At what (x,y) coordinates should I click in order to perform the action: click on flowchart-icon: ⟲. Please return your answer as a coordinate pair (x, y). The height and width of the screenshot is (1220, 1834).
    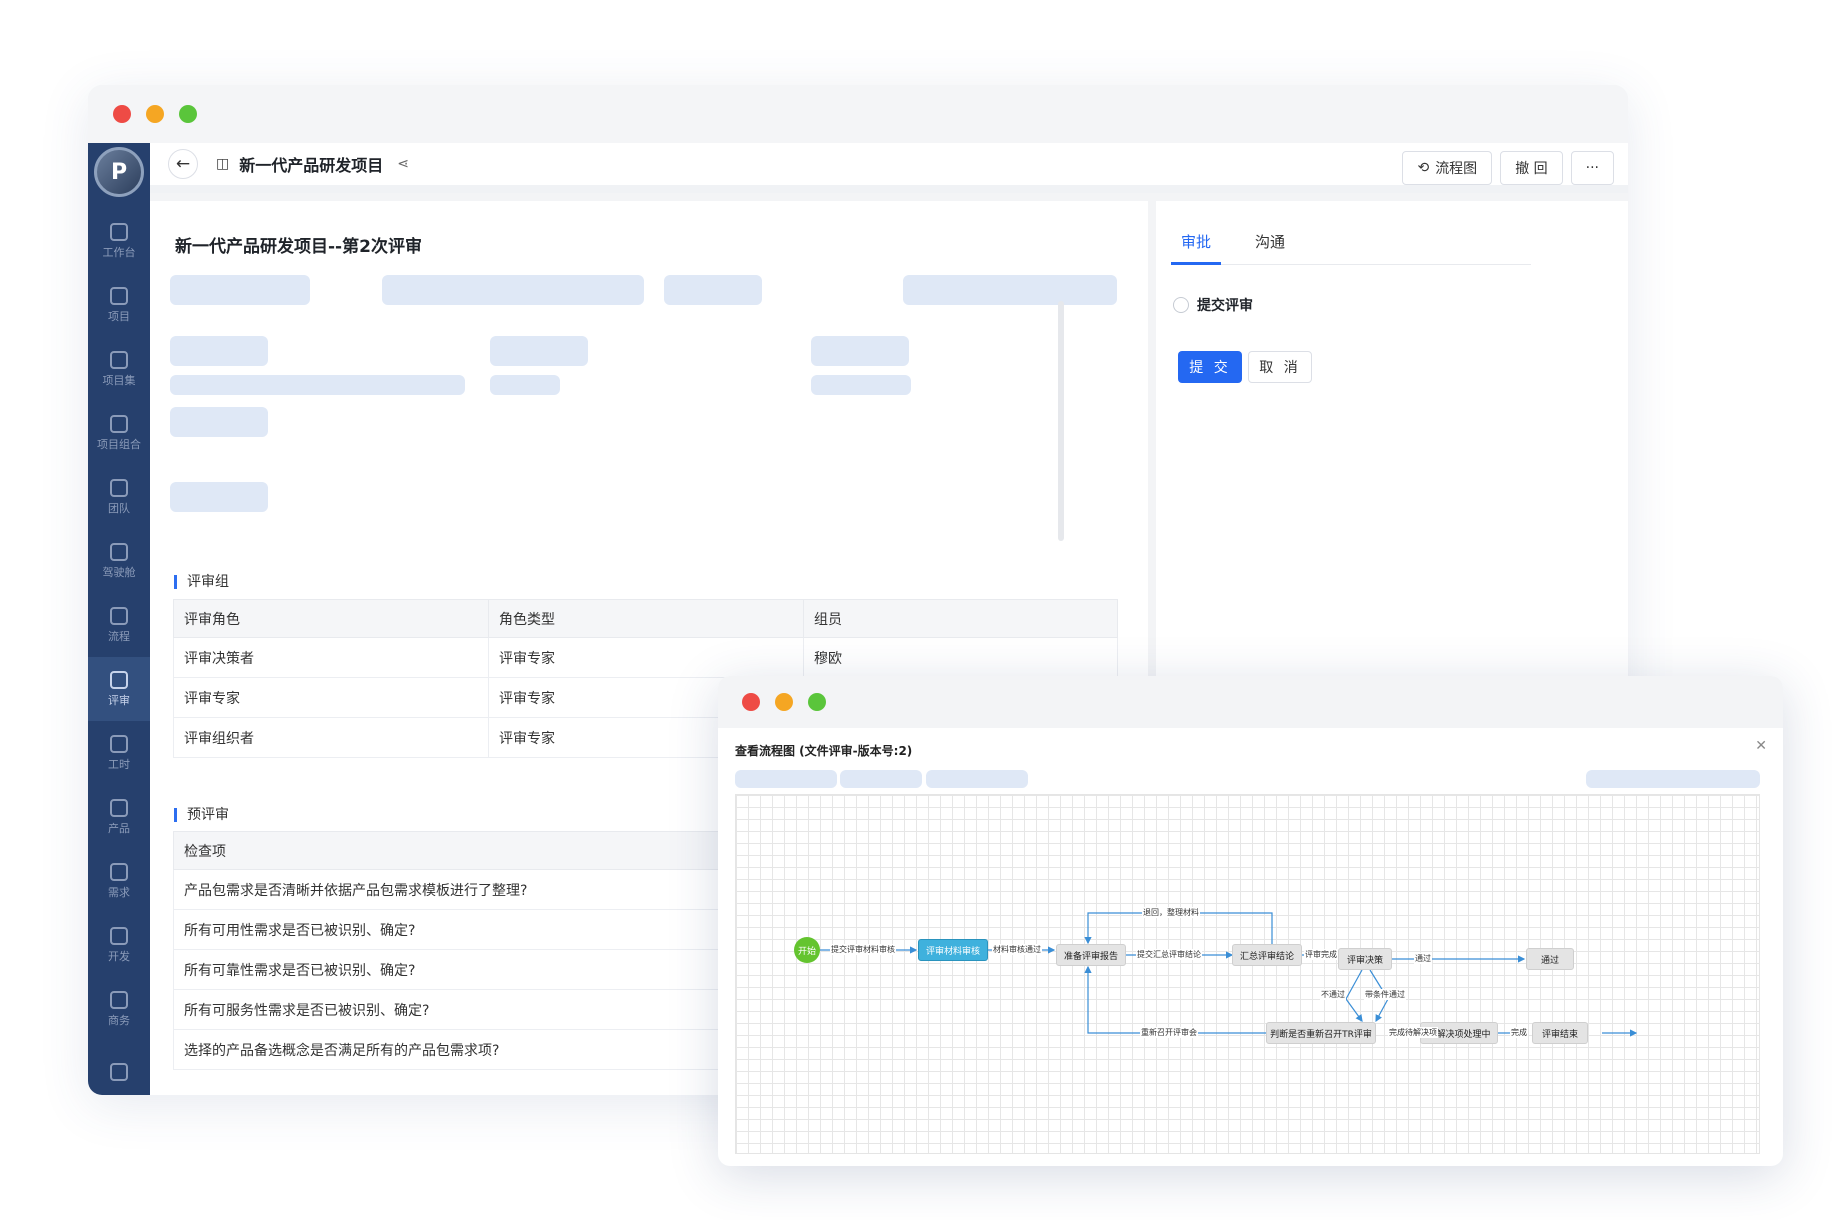
    Looking at the image, I should click on (1423, 168).